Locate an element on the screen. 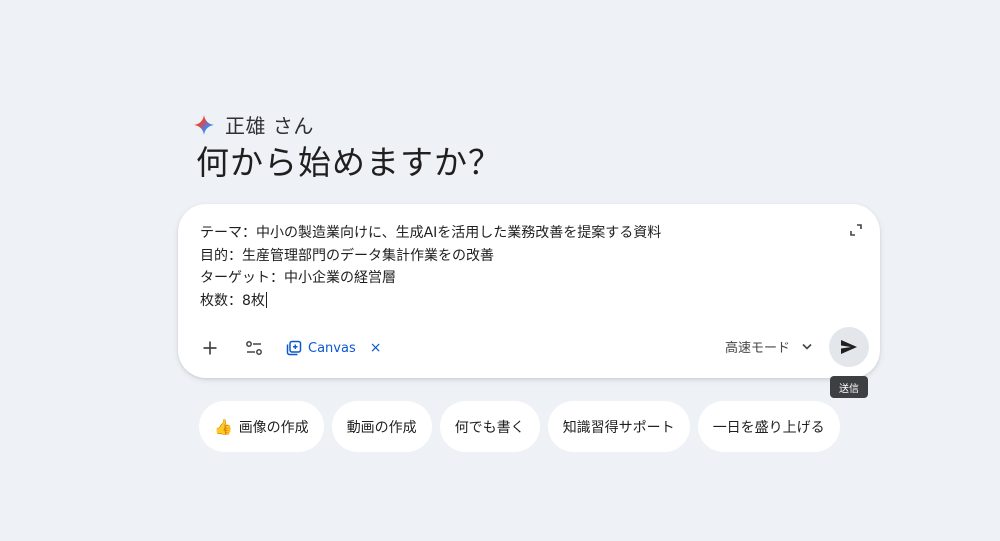  tune-icon is located at coordinates (254, 348).